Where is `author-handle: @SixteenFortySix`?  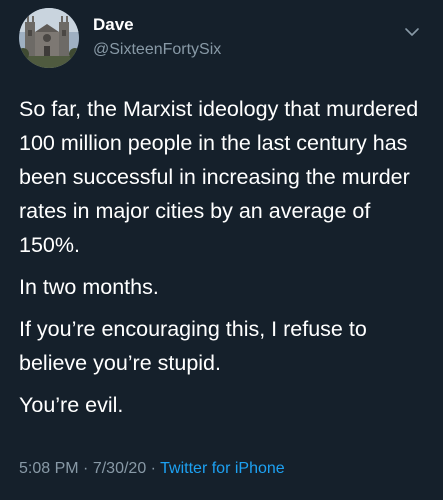
author-handle: @SixteenFortySix is located at coordinates (157, 50).